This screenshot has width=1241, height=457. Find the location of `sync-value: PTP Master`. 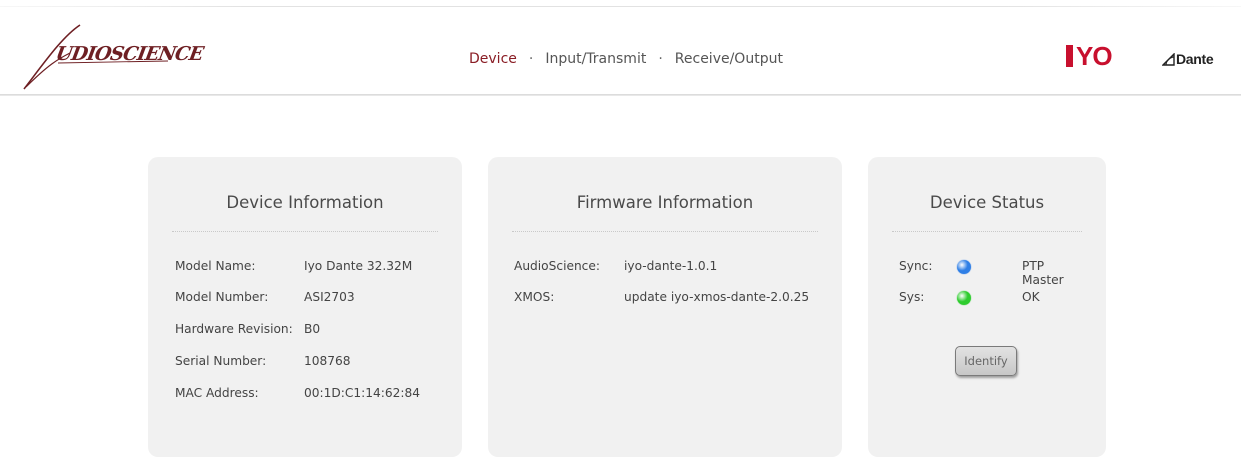

sync-value: PTP Master is located at coordinates (1043, 273).